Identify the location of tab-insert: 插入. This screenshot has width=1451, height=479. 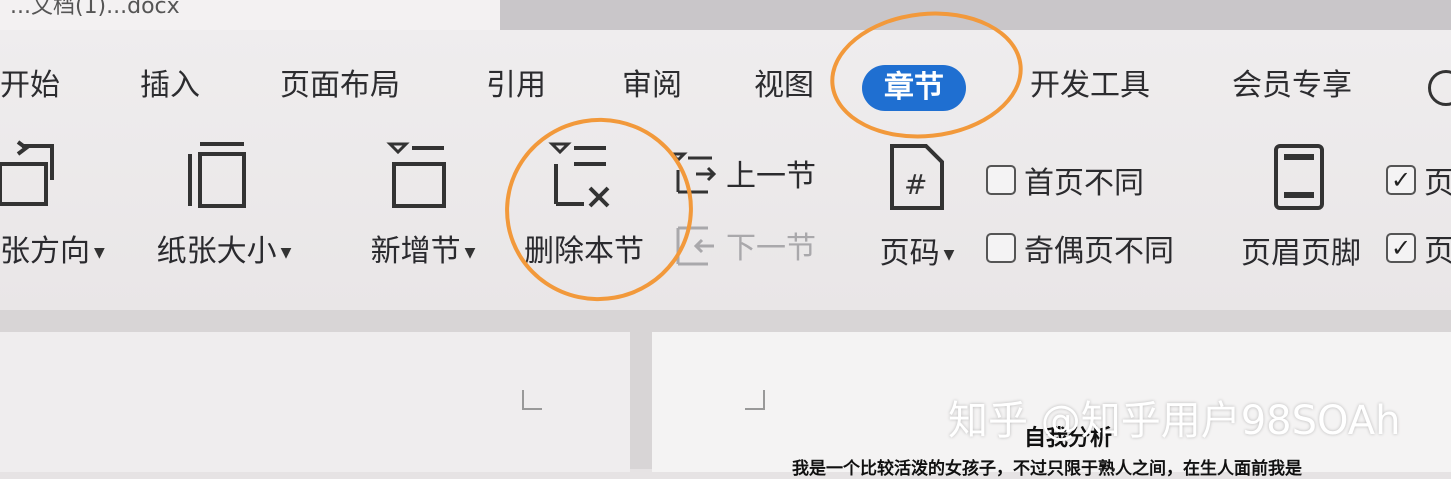
(170, 82).